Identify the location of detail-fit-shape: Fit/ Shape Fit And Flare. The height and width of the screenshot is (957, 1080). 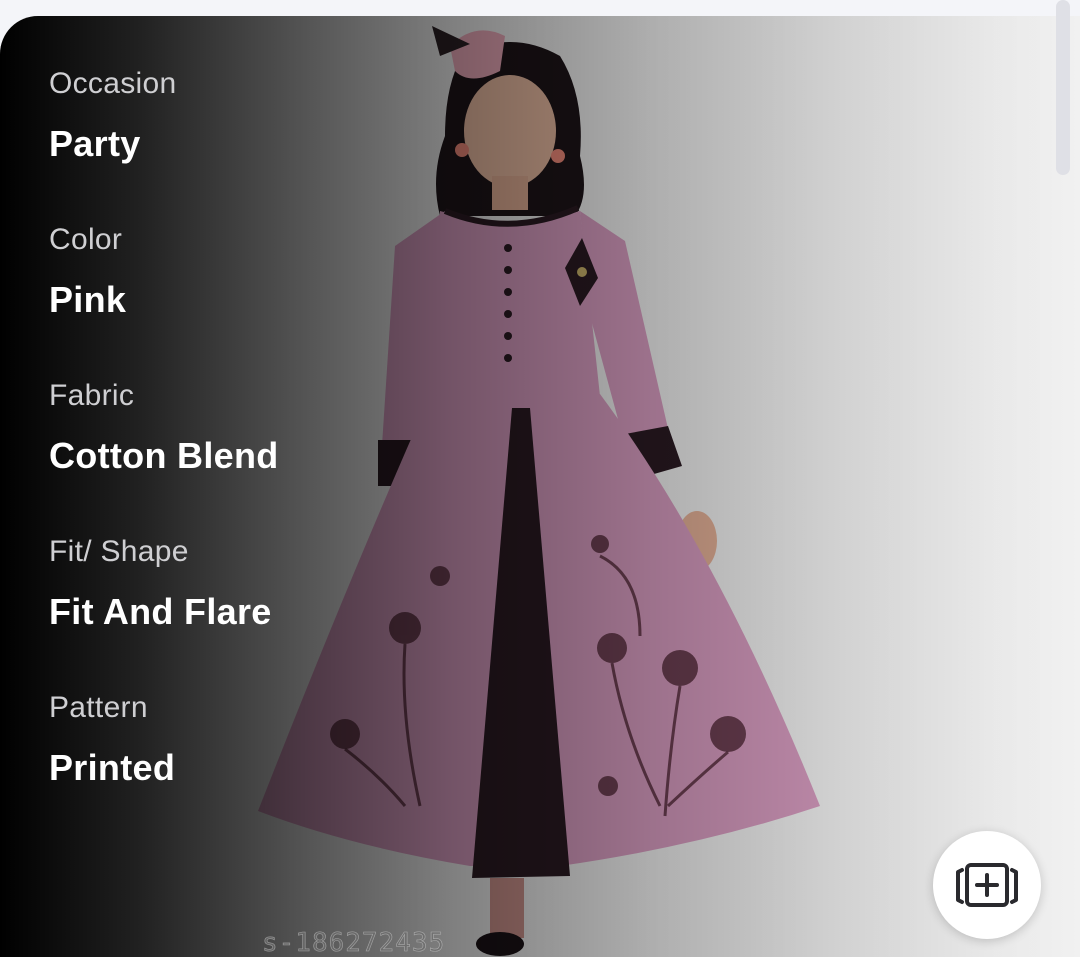
(229, 610).